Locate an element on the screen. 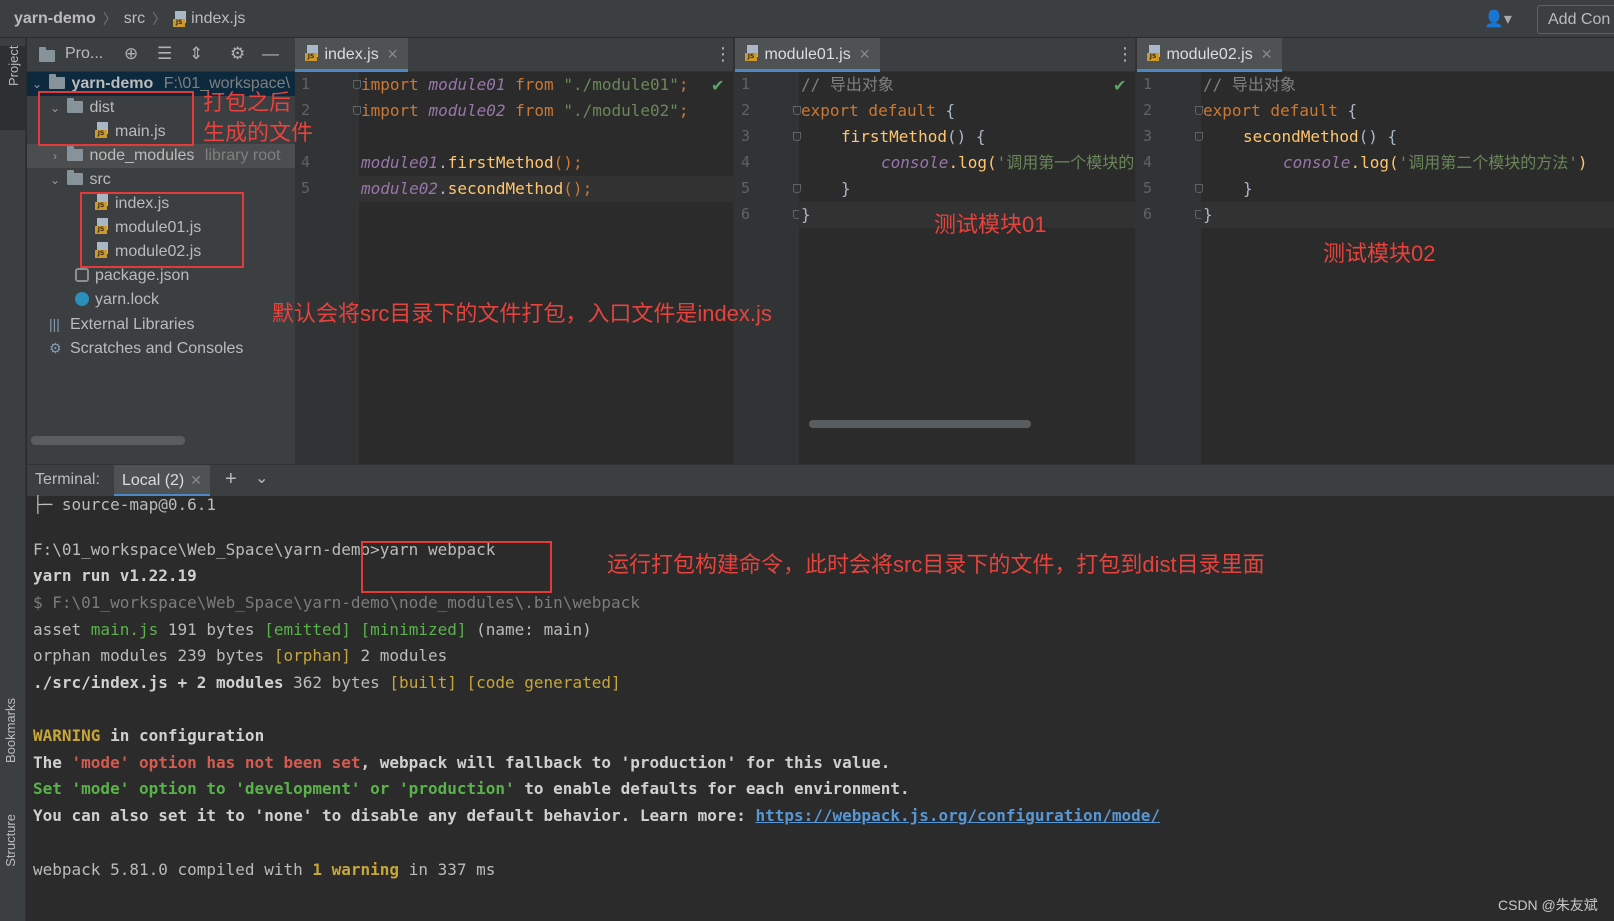  tab-label: module01.js is located at coordinates (807, 54).